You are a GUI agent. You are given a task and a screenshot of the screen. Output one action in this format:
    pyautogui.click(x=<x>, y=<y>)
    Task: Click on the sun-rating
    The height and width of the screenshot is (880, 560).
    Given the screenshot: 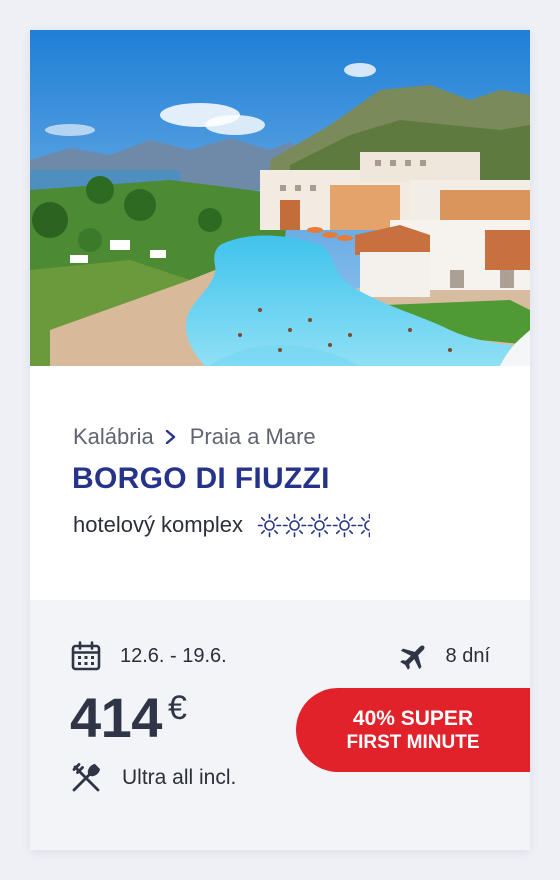 What is the action you would take?
    pyautogui.click(x=313, y=525)
    